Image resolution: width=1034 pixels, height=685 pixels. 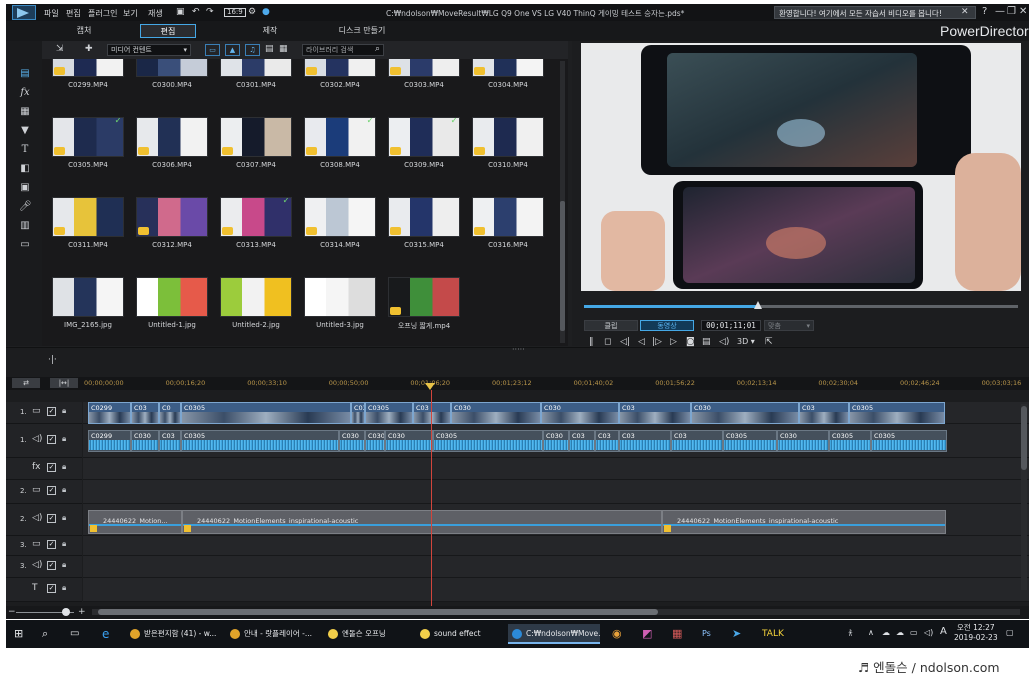 What do you see at coordinates (789, 325) in the screenshot?
I see `preview-quality-dropdown: 맞춤` at bounding box center [789, 325].